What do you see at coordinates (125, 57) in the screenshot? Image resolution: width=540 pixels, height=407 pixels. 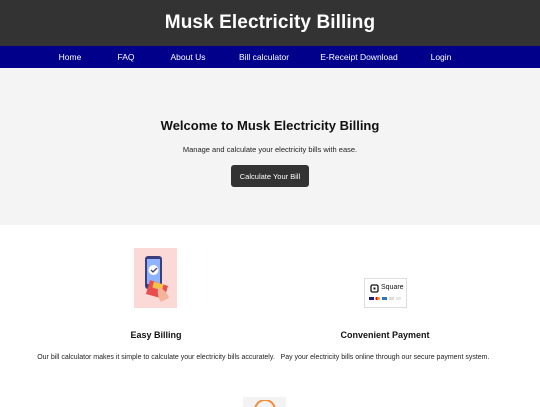 I see `nav-faq-link: FAQ` at bounding box center [125, 57].